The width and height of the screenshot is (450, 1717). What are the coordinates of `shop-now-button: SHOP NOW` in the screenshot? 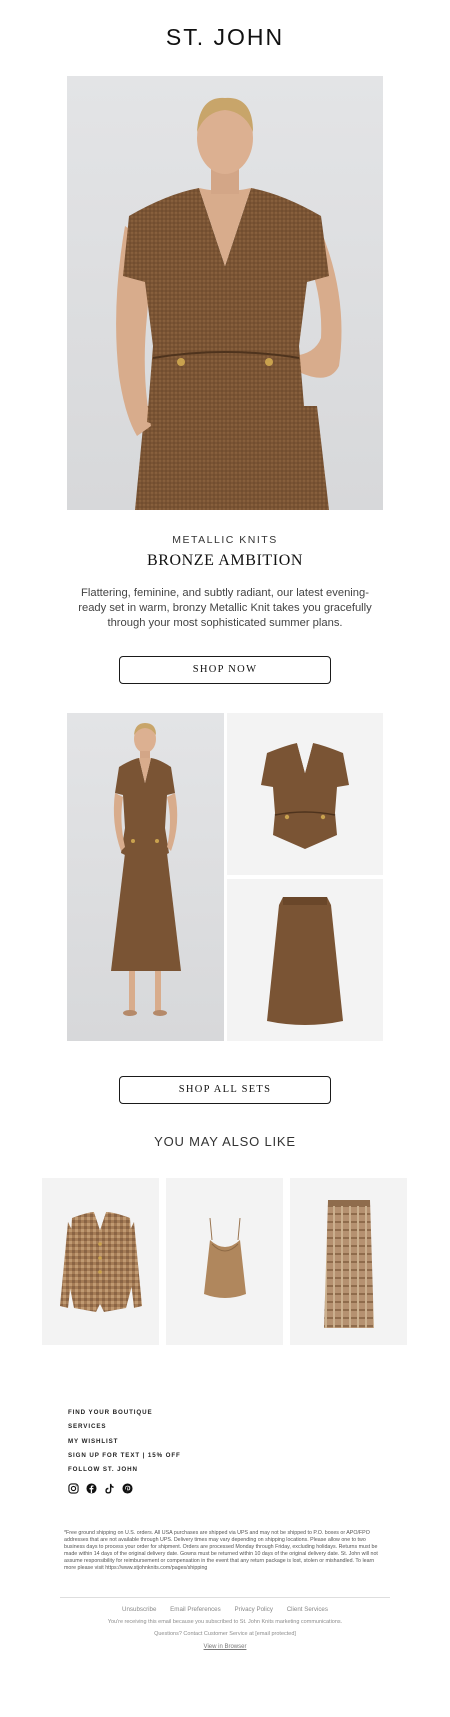 It's located at (225, 670).